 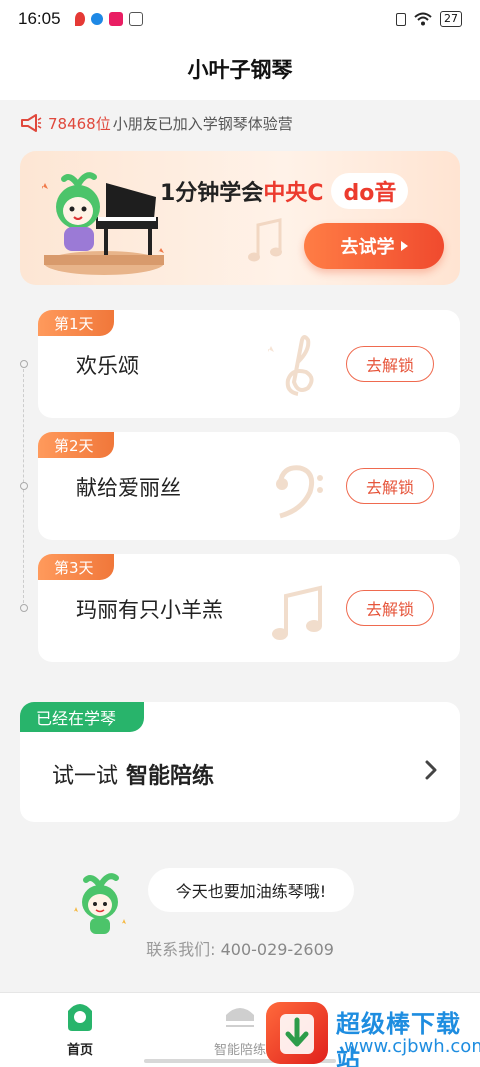 I want to click on tab-home-label: 首页, so click(x=79, y=1050).